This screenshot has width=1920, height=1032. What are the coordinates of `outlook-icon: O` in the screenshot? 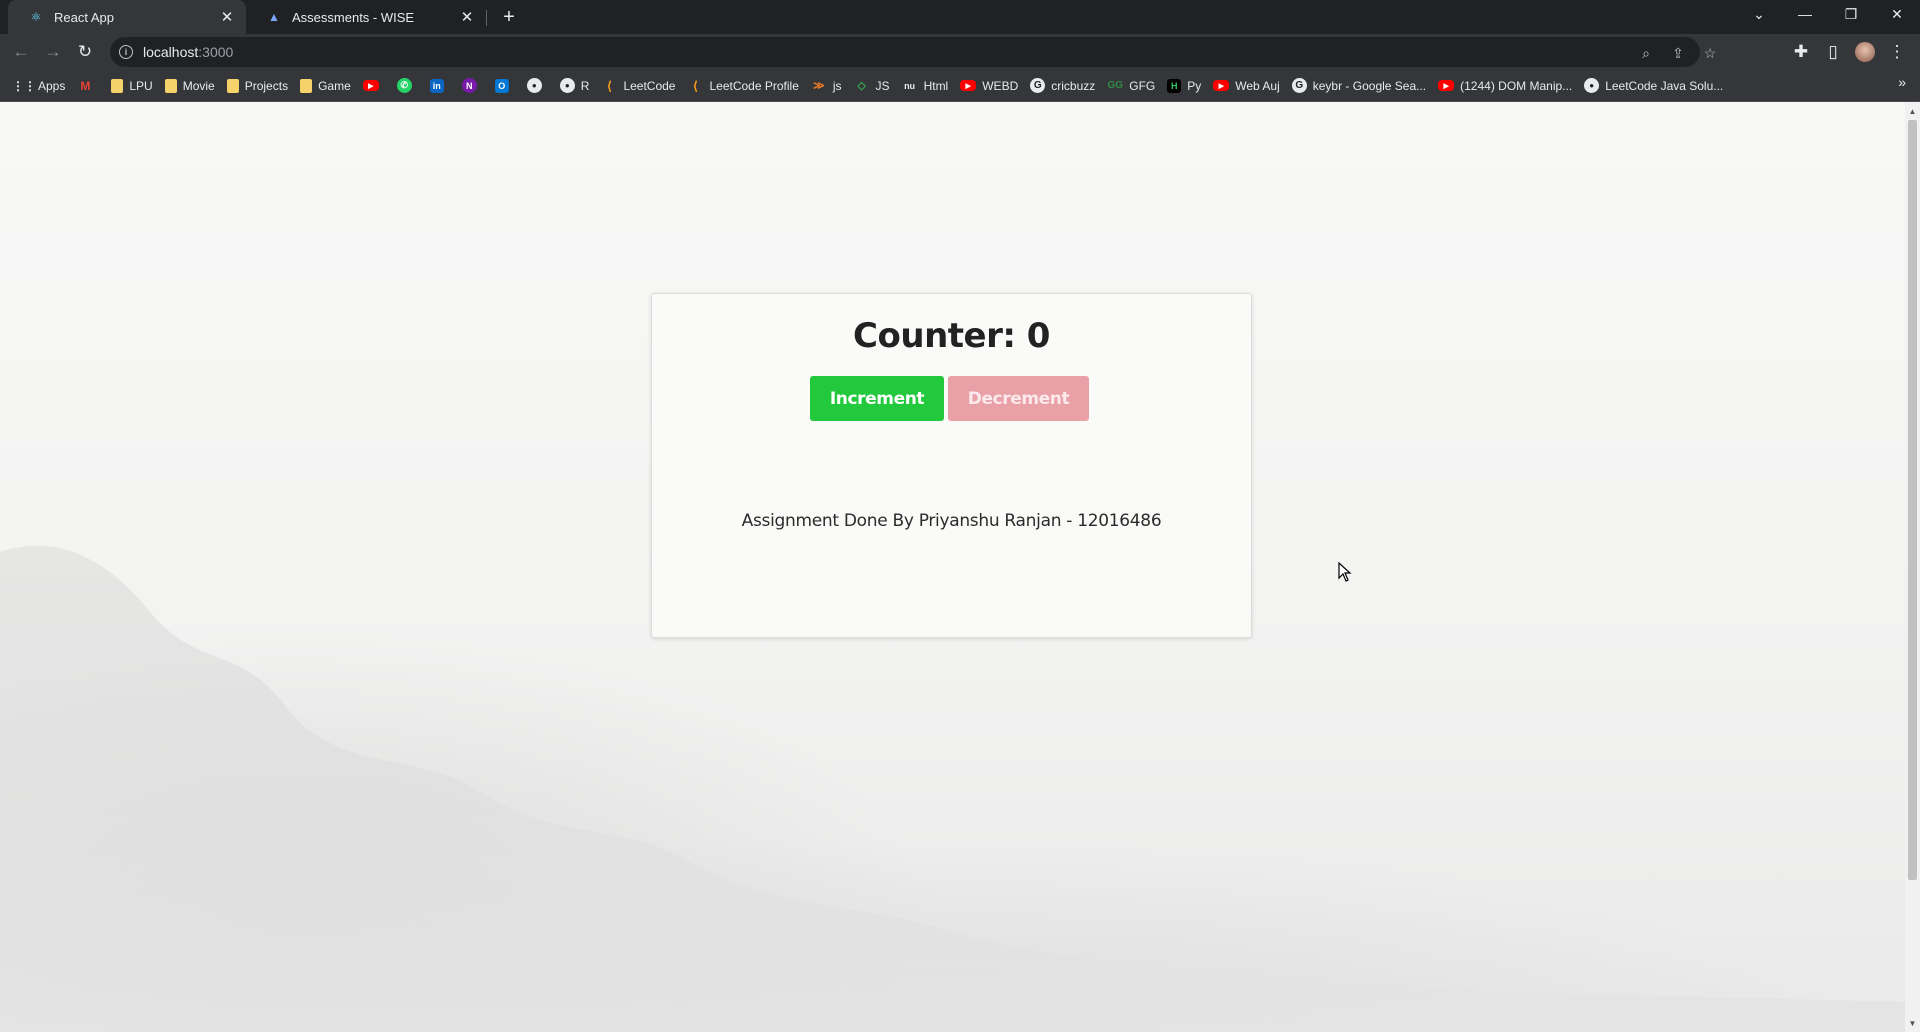 It's located at (501, 85).